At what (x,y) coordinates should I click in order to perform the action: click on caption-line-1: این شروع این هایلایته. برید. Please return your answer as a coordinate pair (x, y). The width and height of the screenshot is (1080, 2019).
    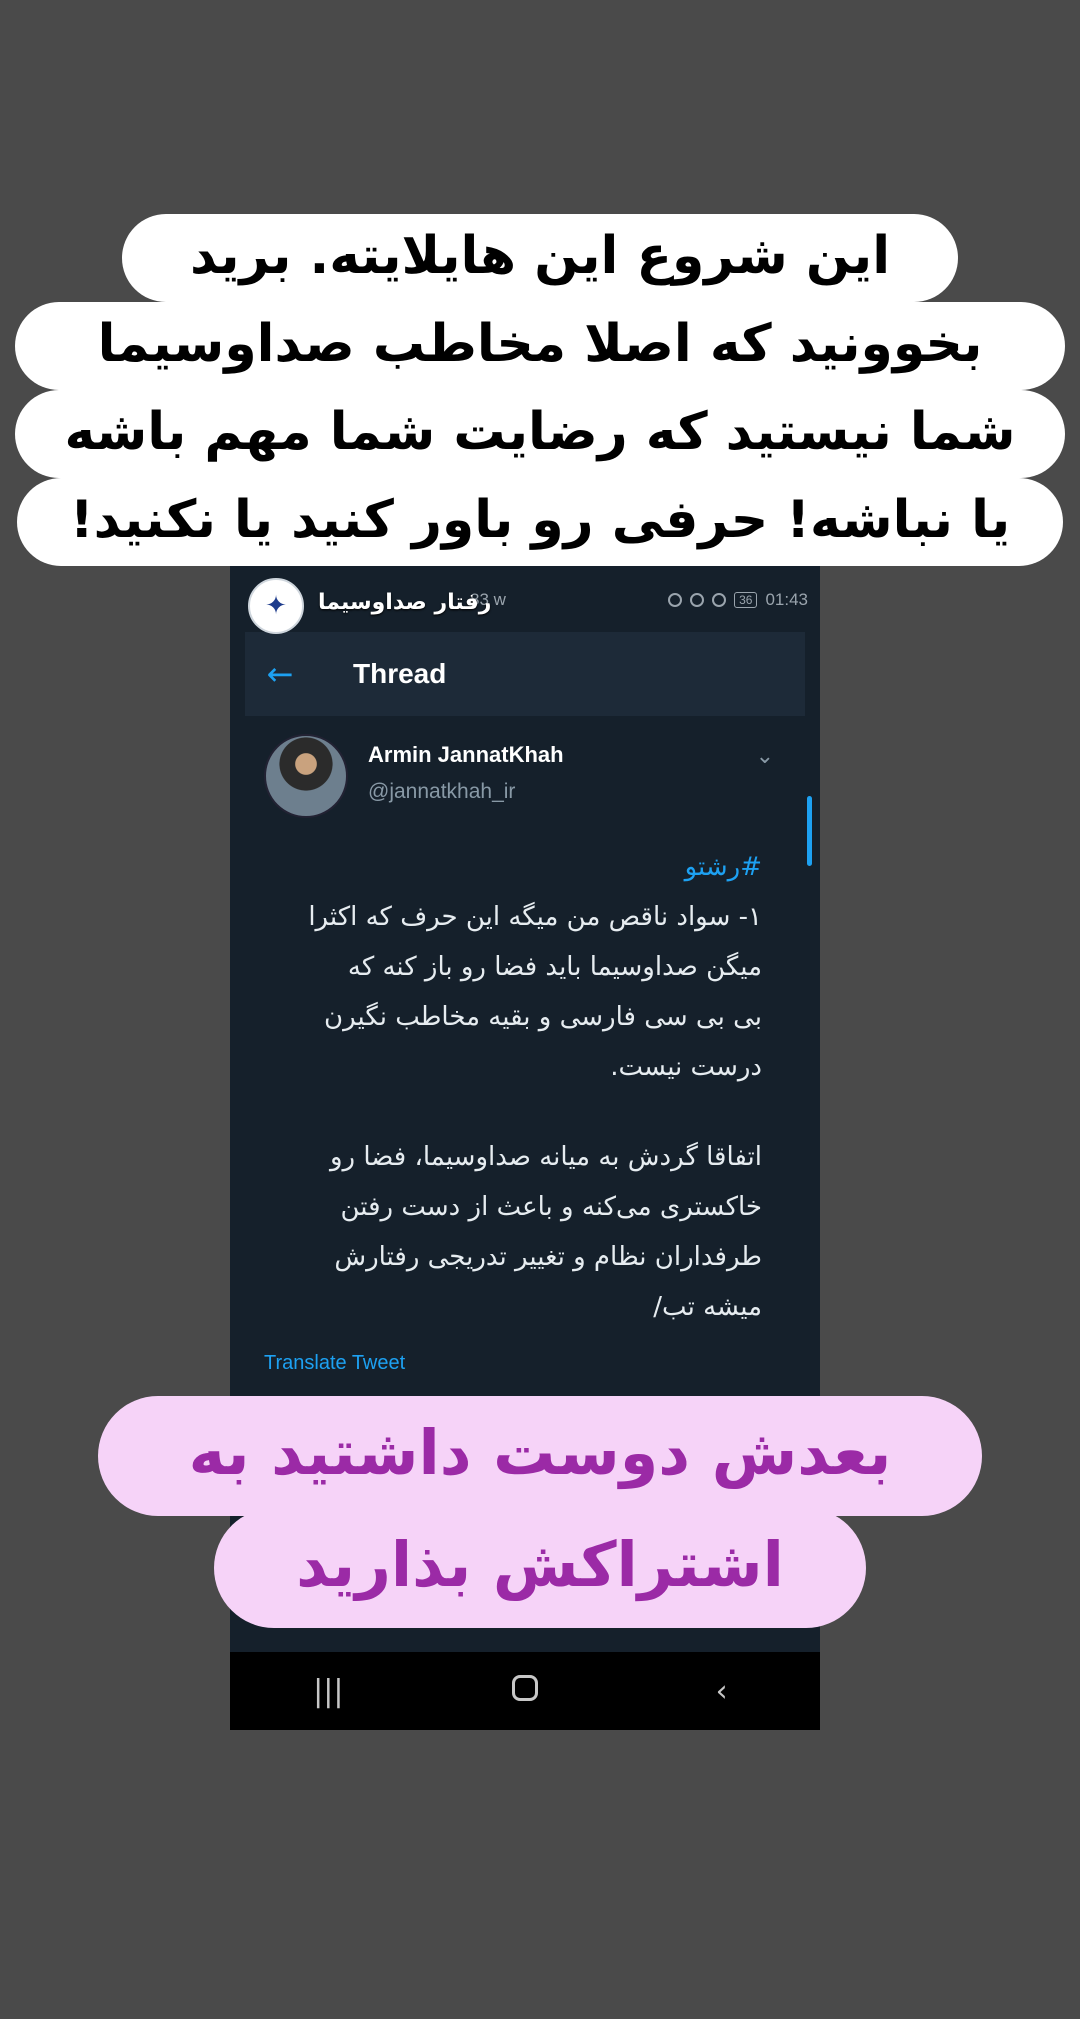
    Looking at the image, I should click on (540, 258).